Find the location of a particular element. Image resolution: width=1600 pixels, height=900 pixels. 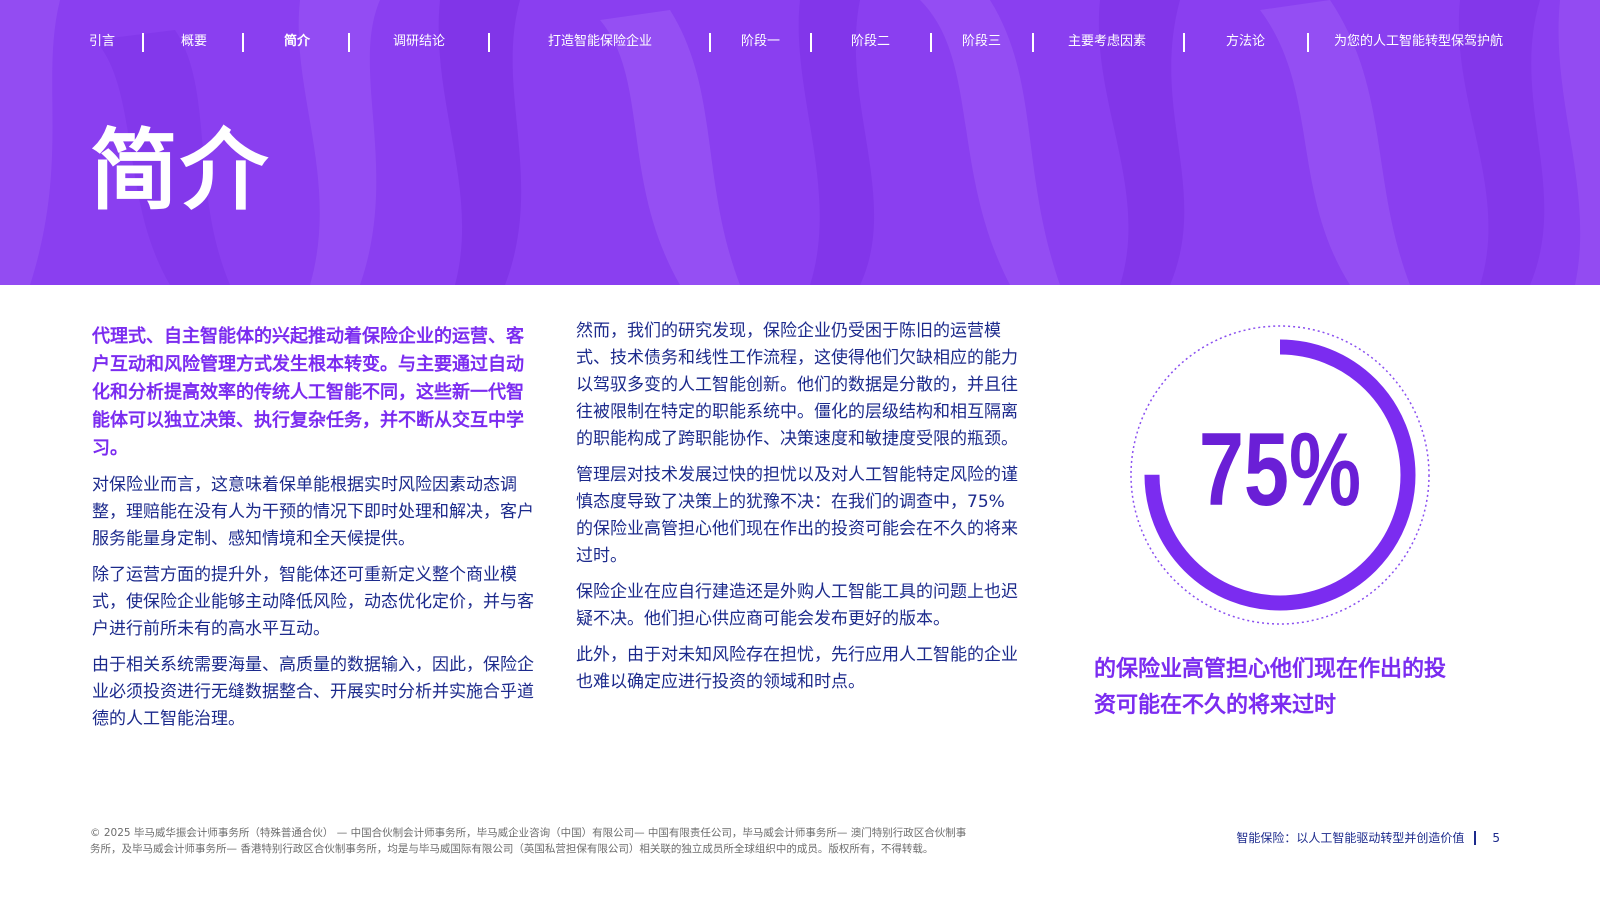

nav-item-overview: 概要 is located at coordinates (194, 42).